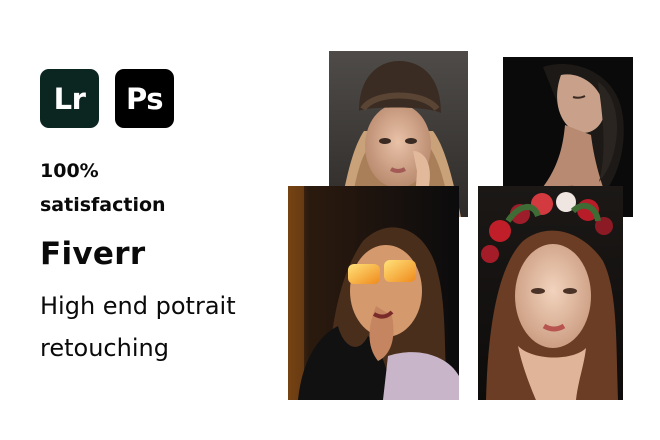 The height and width of the screenshot is (440, 660). I want to click on tagline-line-2: retouching, so click(104, 348).